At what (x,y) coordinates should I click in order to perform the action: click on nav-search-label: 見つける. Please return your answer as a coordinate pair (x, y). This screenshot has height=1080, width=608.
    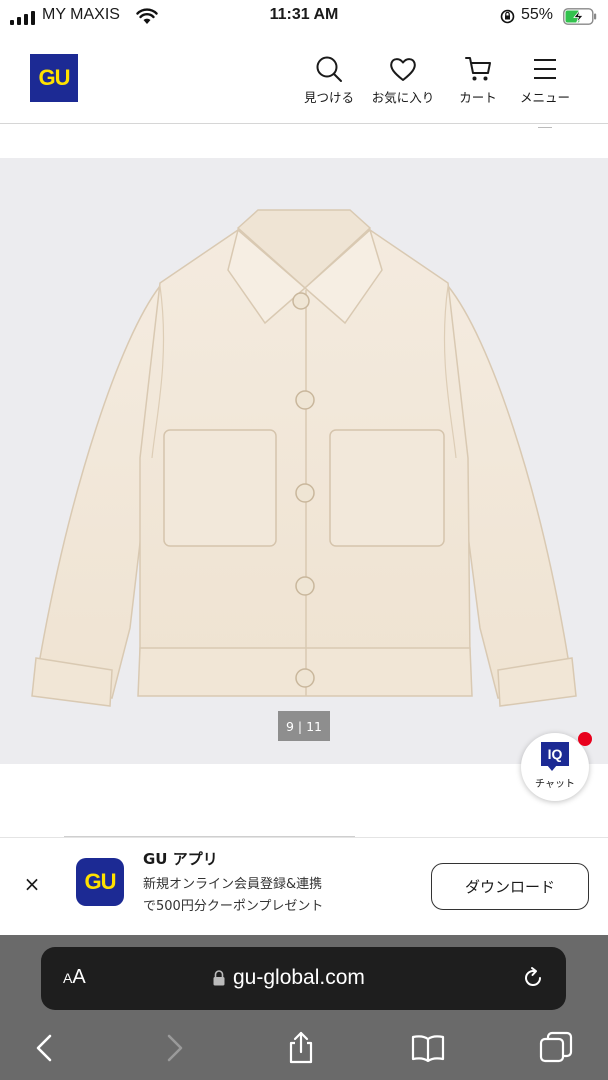
    Looking at the image, I should click on (328, 97).